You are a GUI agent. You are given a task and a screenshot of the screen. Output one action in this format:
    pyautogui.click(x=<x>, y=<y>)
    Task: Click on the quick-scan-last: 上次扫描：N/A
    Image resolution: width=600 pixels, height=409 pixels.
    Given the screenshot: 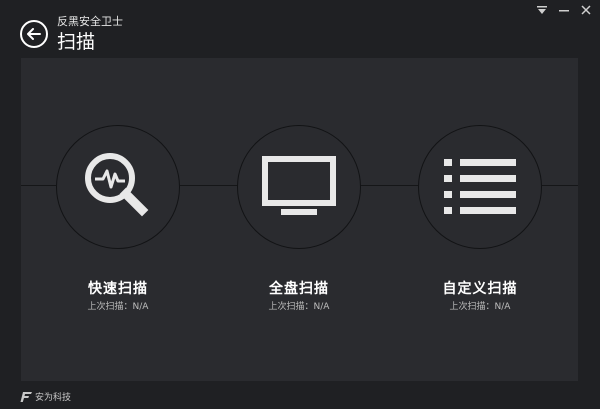 What is the action you would take?
    pyautogui.click(x=118, y=305)
    